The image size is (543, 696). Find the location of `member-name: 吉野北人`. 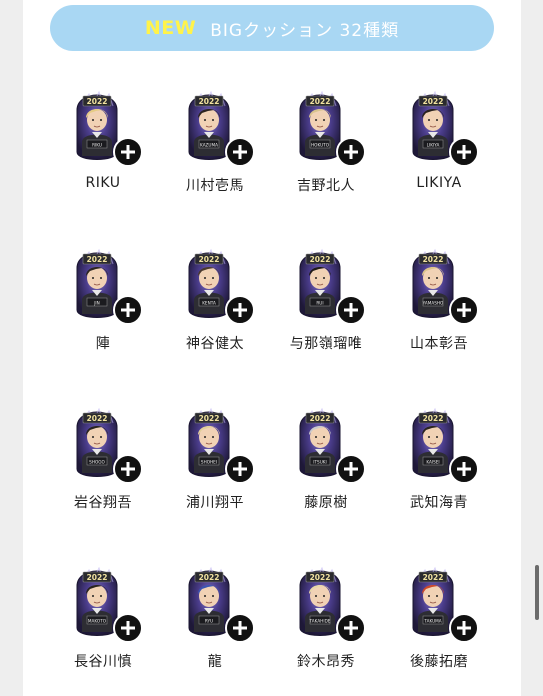

member-name: 吉野北人 is located at coordinates (326, 186).